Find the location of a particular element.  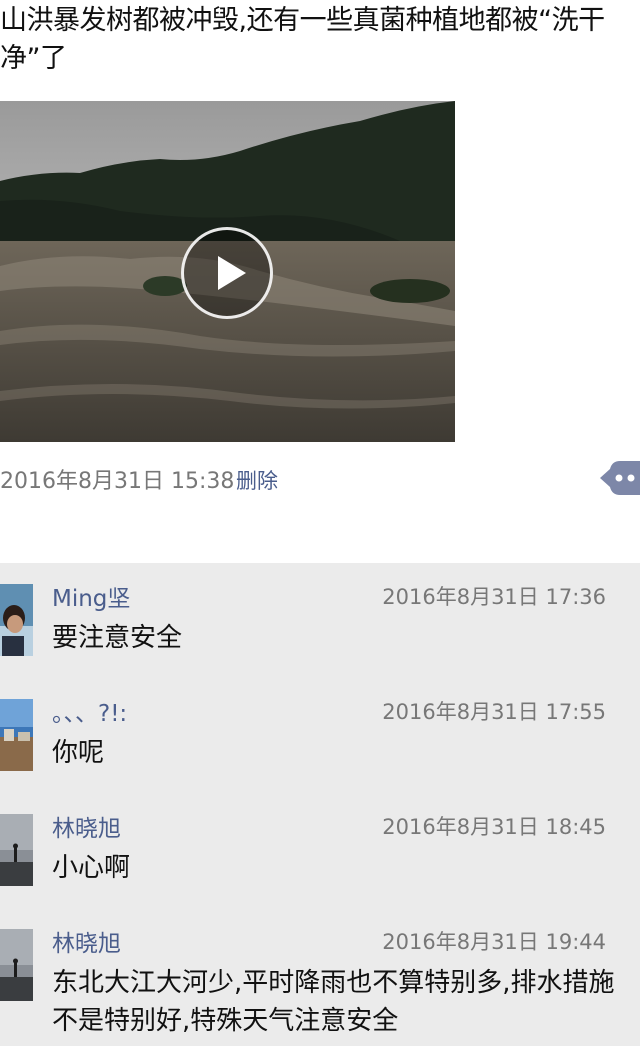

post-text: 山洪暴发树都被冲毁,还有一些真菌种植地都被“洗干净”了 is located at coordinates (302, 39).